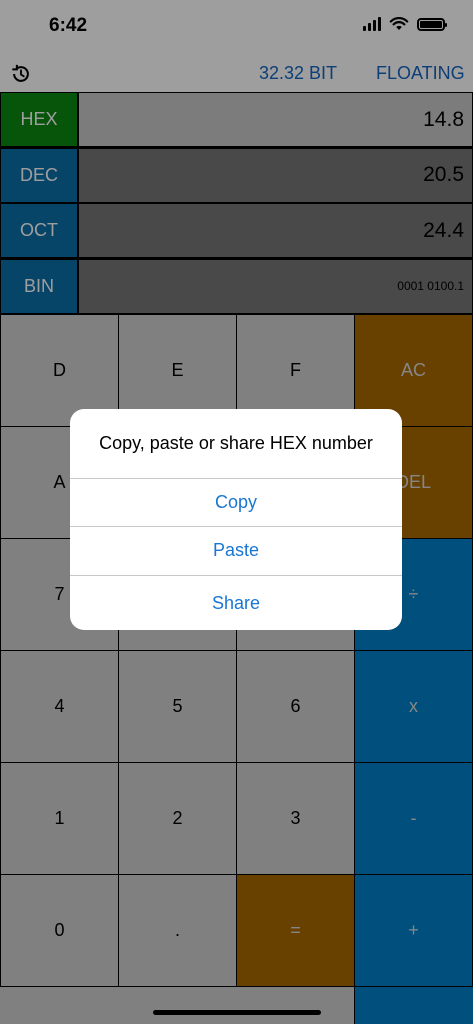 This screenshot has height=1024, width=473. Describe the element at coordinates (237, 1012) in the screenshot. I see `home-indicator` at that location.